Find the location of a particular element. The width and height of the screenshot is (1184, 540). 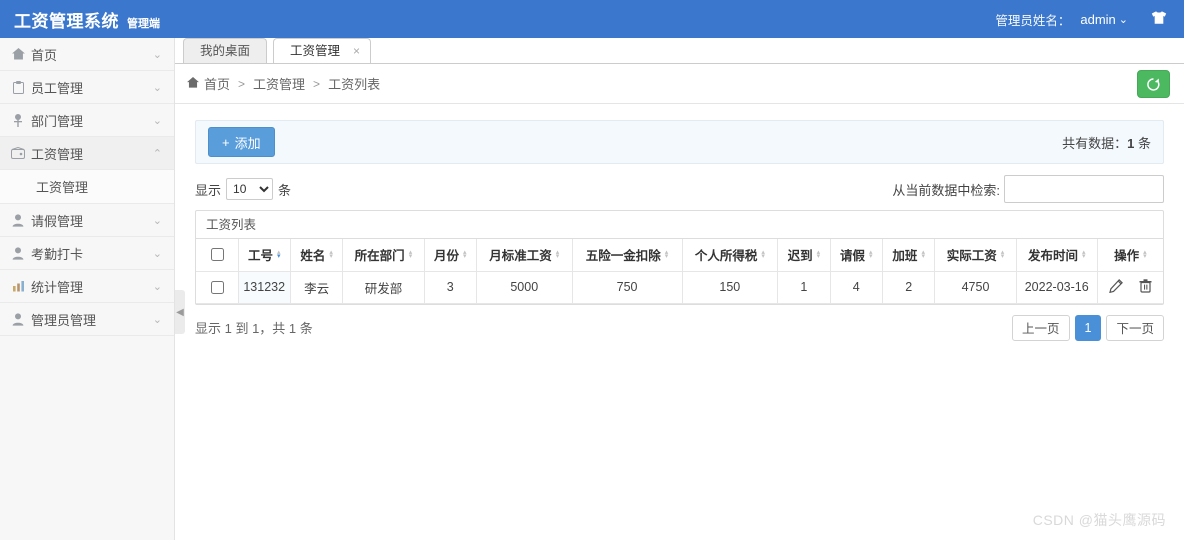

column-label: 请假 is located at coordinates (853, 256).